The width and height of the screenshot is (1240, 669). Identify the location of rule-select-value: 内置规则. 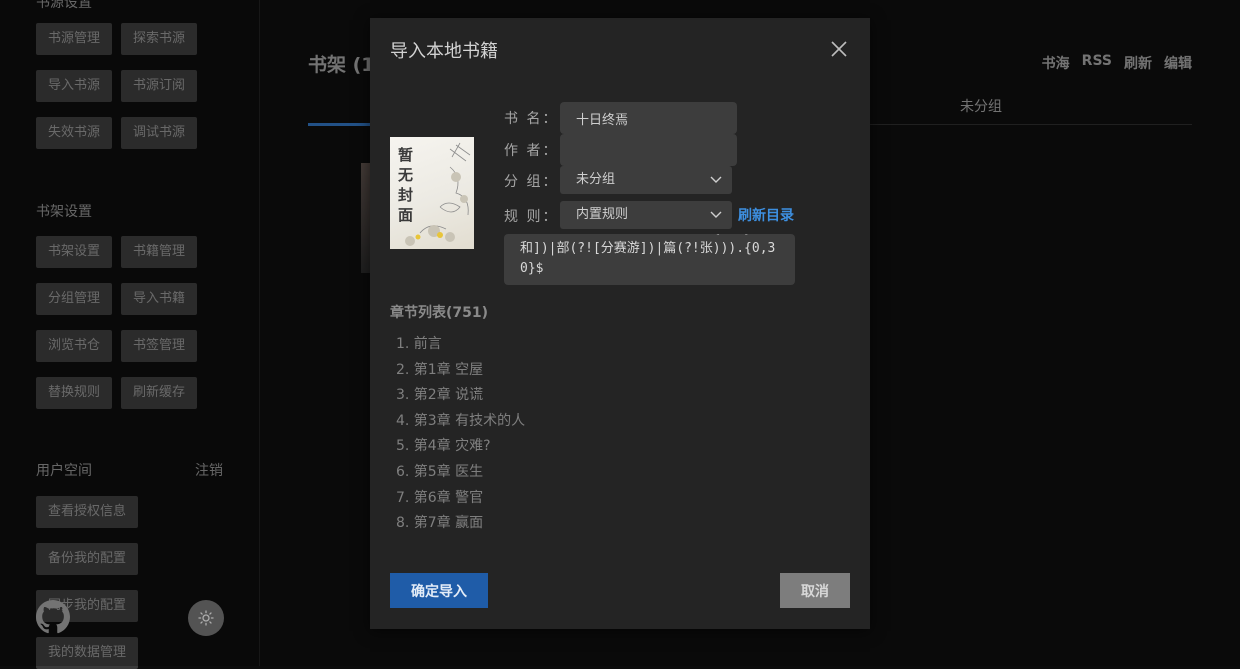
(602, 214).